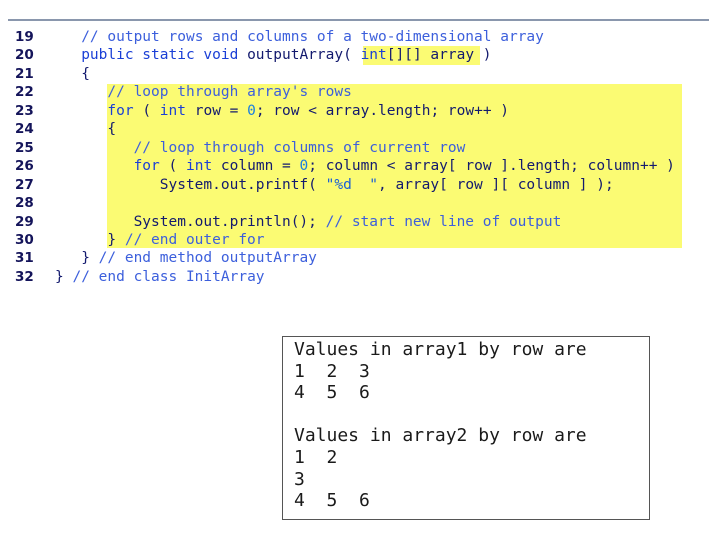 The height and width of the screenshot is (540, 720). What do you see at coordinates (190, 184) in the screenshot?
I see `code-token: System.out.printf(` at bounding box center [190, 184].